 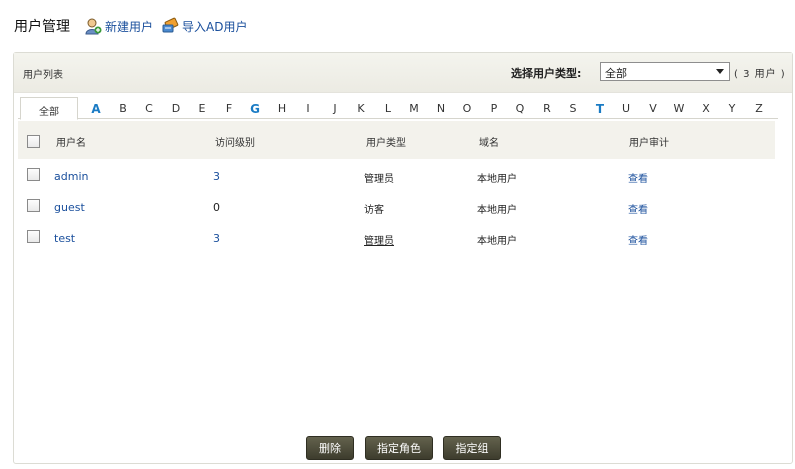 I want to click on letter-tab-k: K, so click(x=361, y=108).